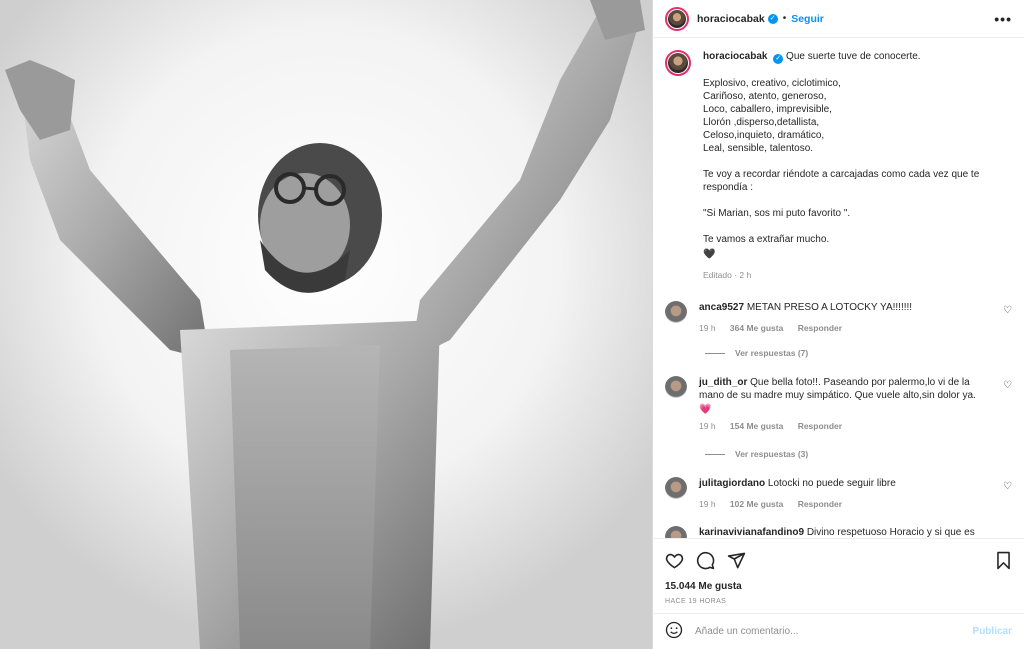  I want to click on author-username: horaciocabak, so click(731, 19).